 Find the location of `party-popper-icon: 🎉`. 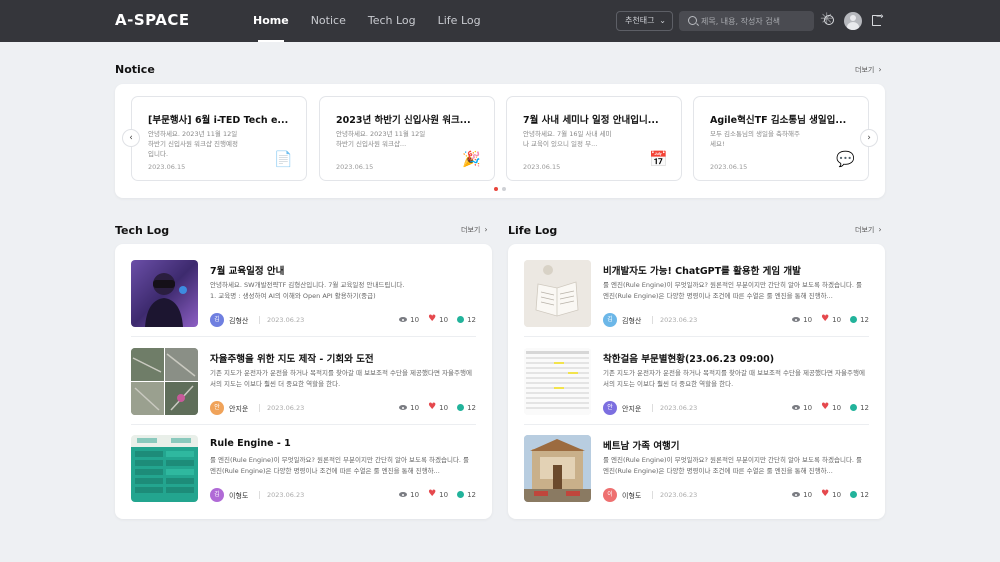

party-popper-icon: 🎉 is located at coordinates (471, 159).